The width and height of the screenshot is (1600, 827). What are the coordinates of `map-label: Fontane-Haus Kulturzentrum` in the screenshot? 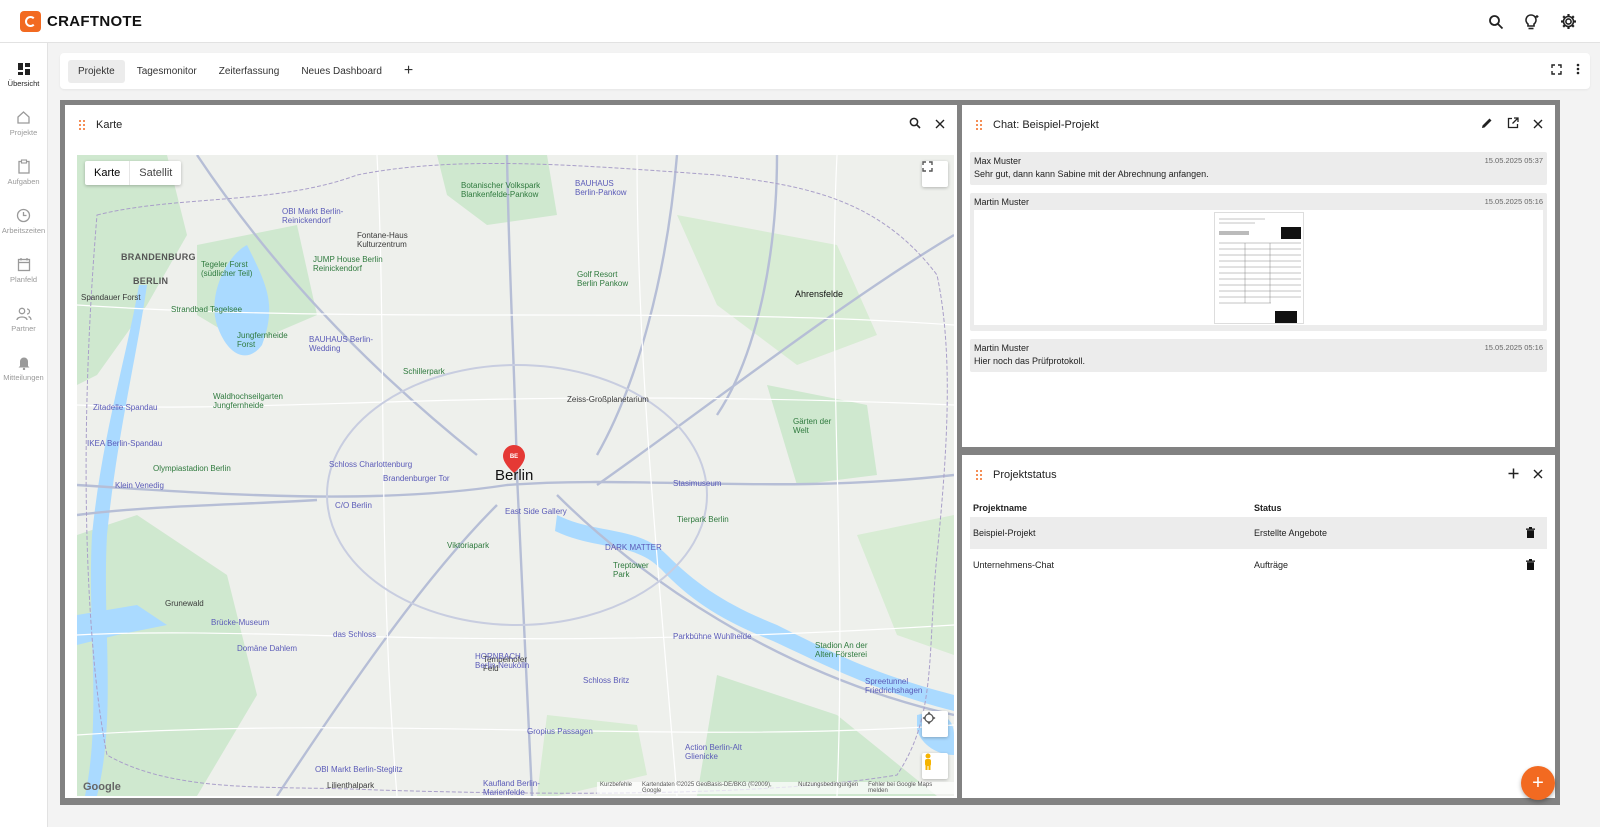 It's located at (382, 240).